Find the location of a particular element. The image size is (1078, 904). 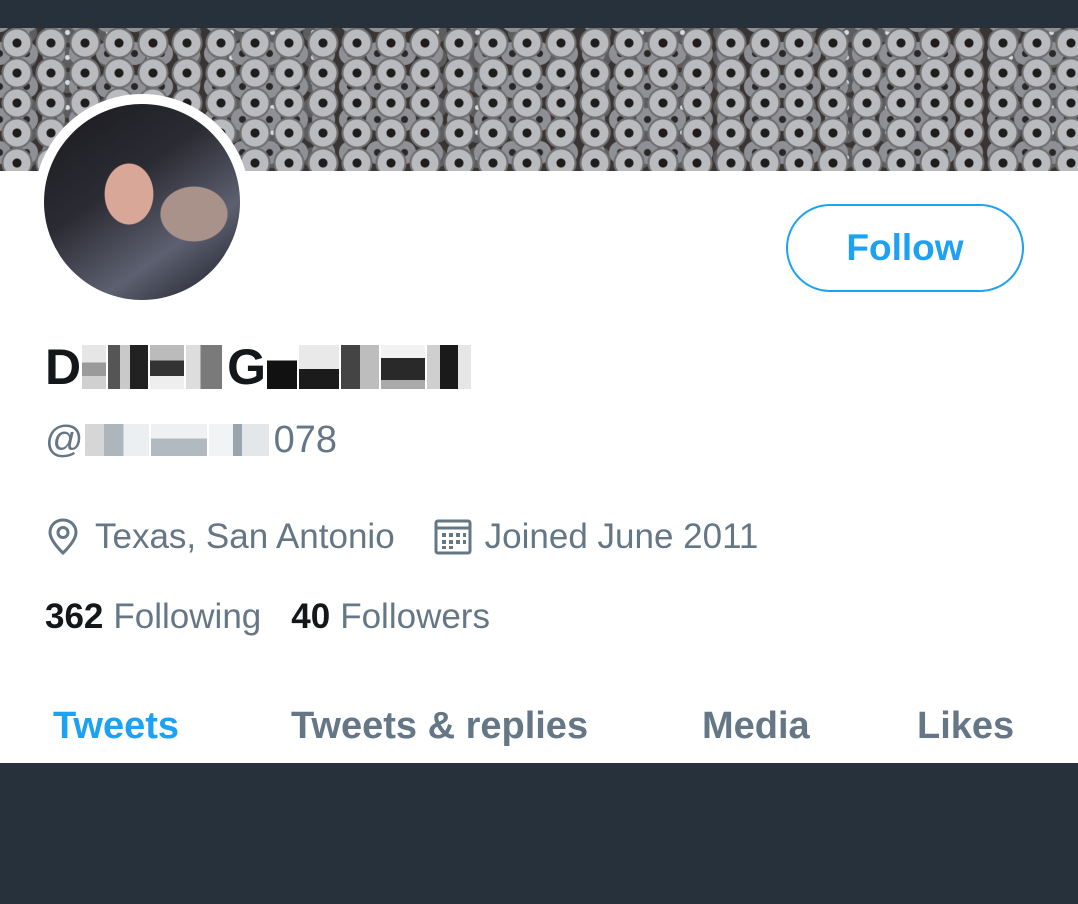

following-count: 362 is located at coordinates (74, 616).